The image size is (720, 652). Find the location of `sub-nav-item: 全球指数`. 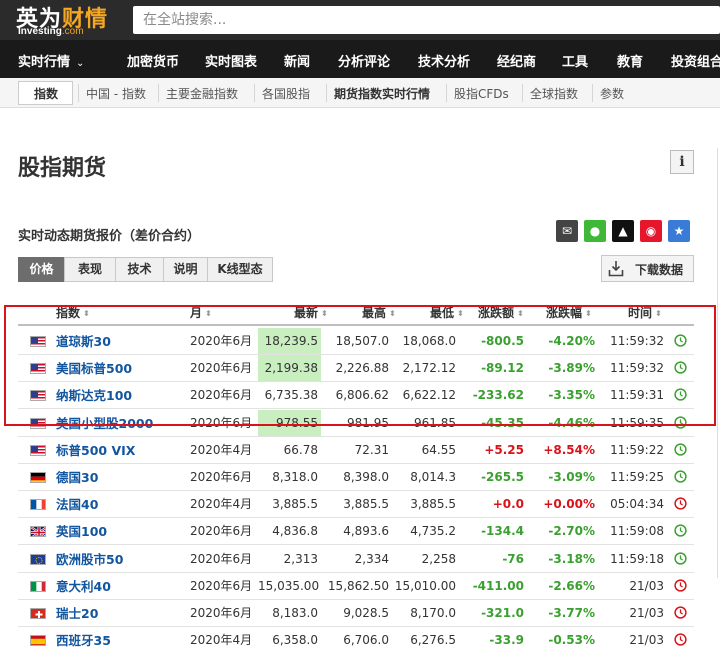

sub-nav-item: 全球指数 is located at coordinates (554, 93).